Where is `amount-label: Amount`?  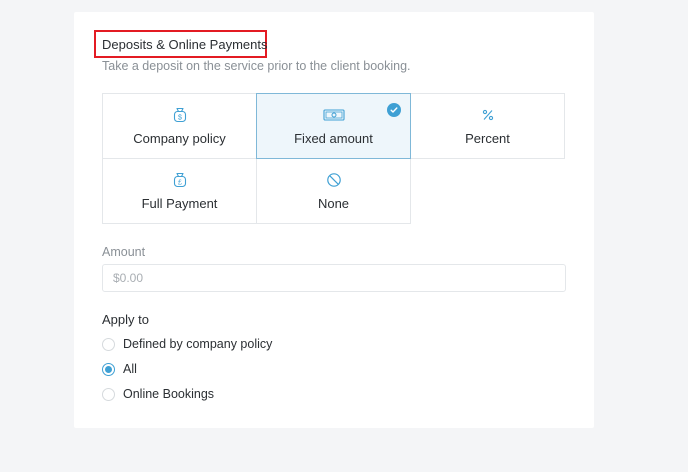 amount-label: Amount is located at coordinates (124, 252).